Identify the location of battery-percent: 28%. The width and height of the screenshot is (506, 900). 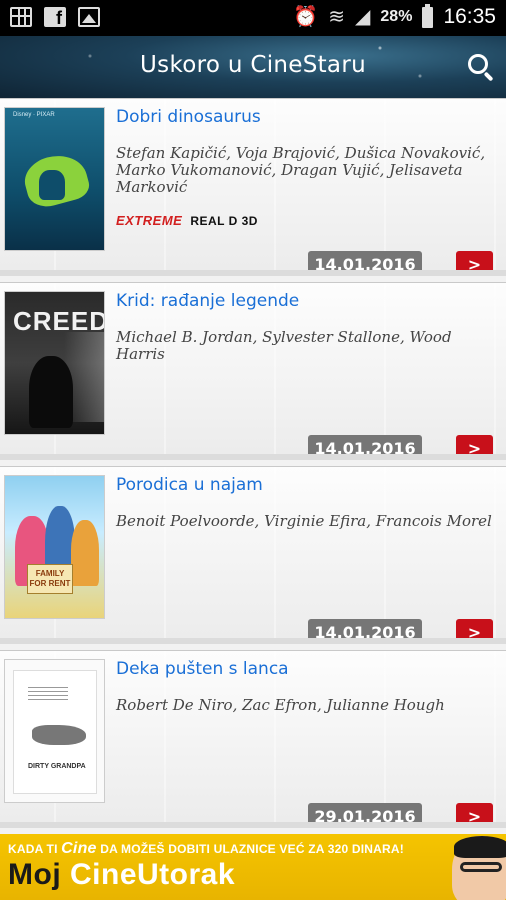
(396, 16).